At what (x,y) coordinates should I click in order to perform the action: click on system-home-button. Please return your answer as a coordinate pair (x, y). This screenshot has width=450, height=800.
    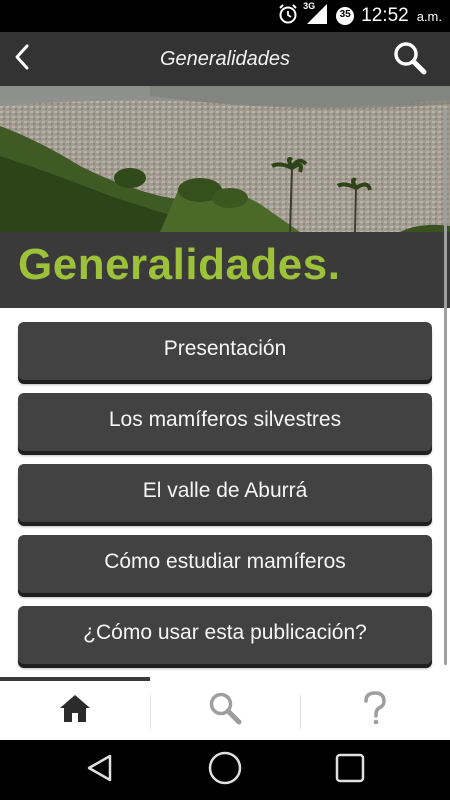
    Looking at the image, I should click on (225, 770).